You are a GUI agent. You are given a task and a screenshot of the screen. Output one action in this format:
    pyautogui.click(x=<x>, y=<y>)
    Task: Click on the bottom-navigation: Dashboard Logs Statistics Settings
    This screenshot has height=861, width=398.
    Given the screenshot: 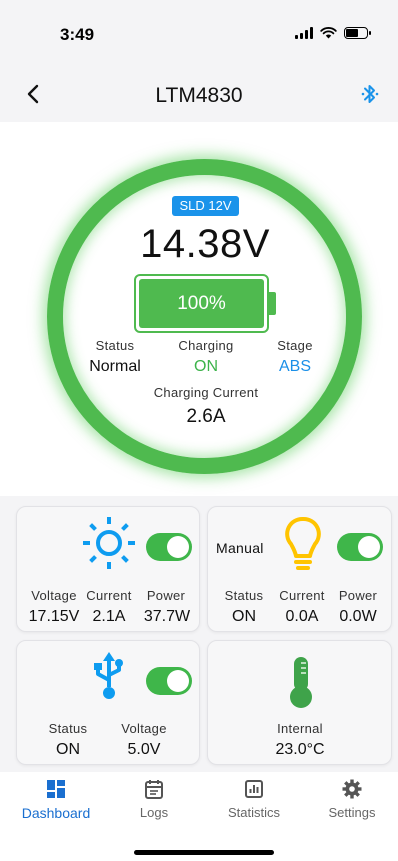 What is the action you would take?
    pyautogui.click(x=199, y=816)
    